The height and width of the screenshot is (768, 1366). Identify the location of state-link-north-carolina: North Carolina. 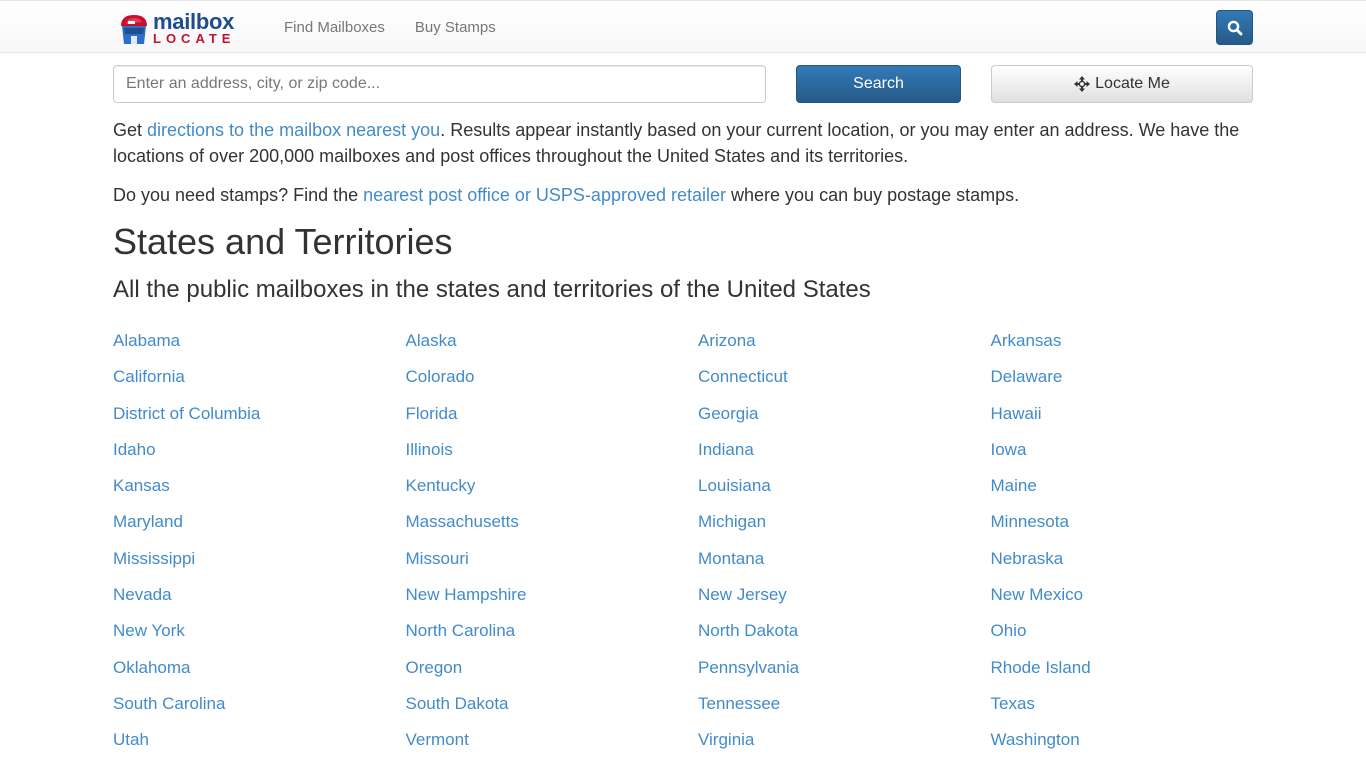
(552, 639).